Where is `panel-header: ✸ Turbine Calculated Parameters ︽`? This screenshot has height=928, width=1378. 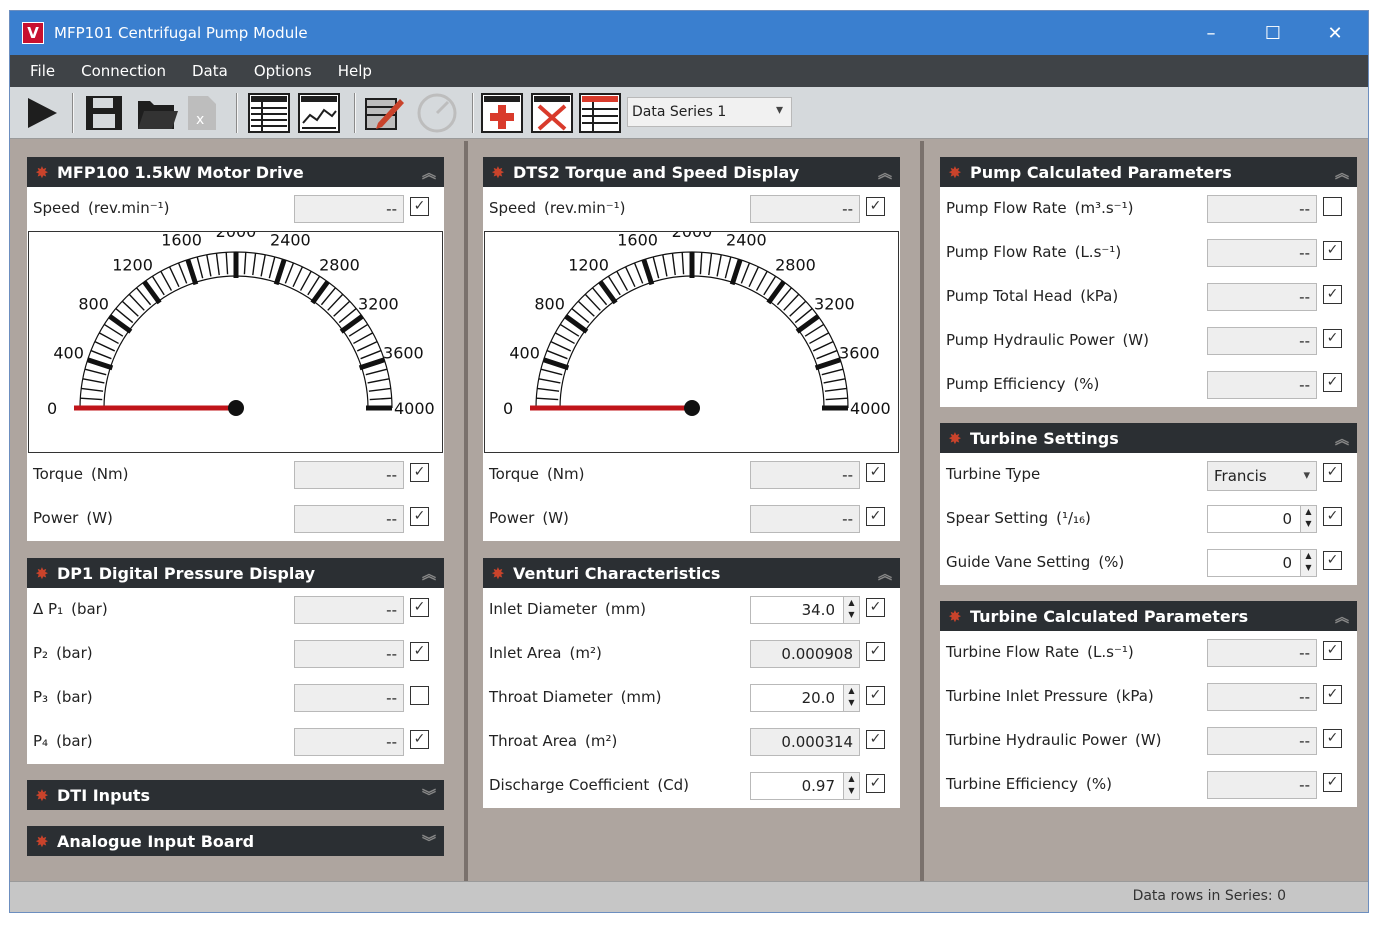
panel-header: ✸ Turbine Calculated Parameters ︽ is located at coordinates (1148, 616).